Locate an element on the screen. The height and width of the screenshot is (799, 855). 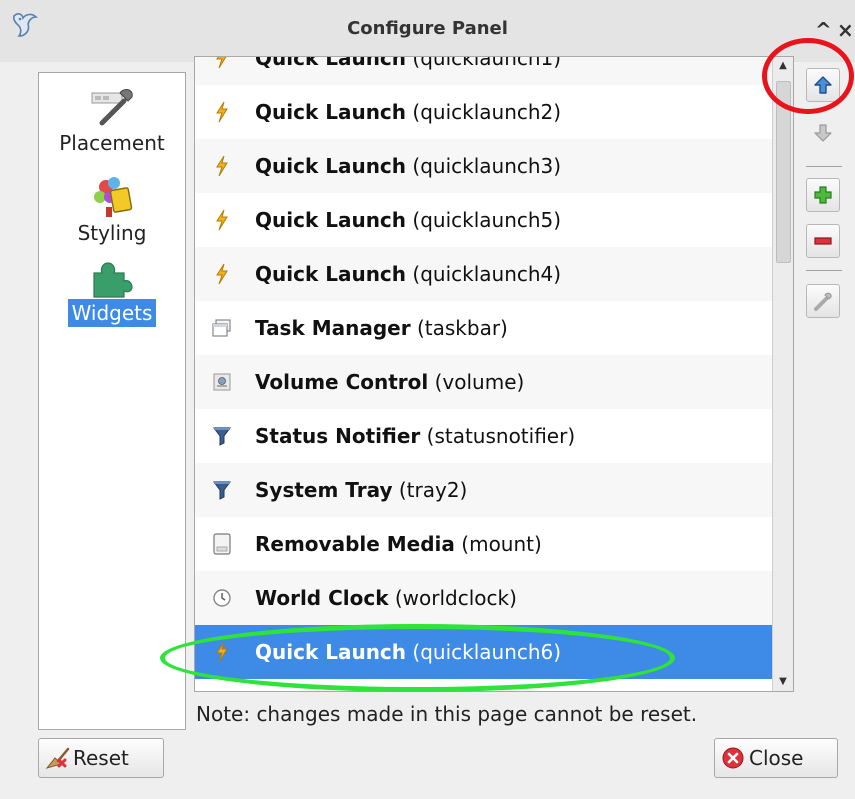
title-bar: Configure Panel ^ × is located at coordinates (427, 31).